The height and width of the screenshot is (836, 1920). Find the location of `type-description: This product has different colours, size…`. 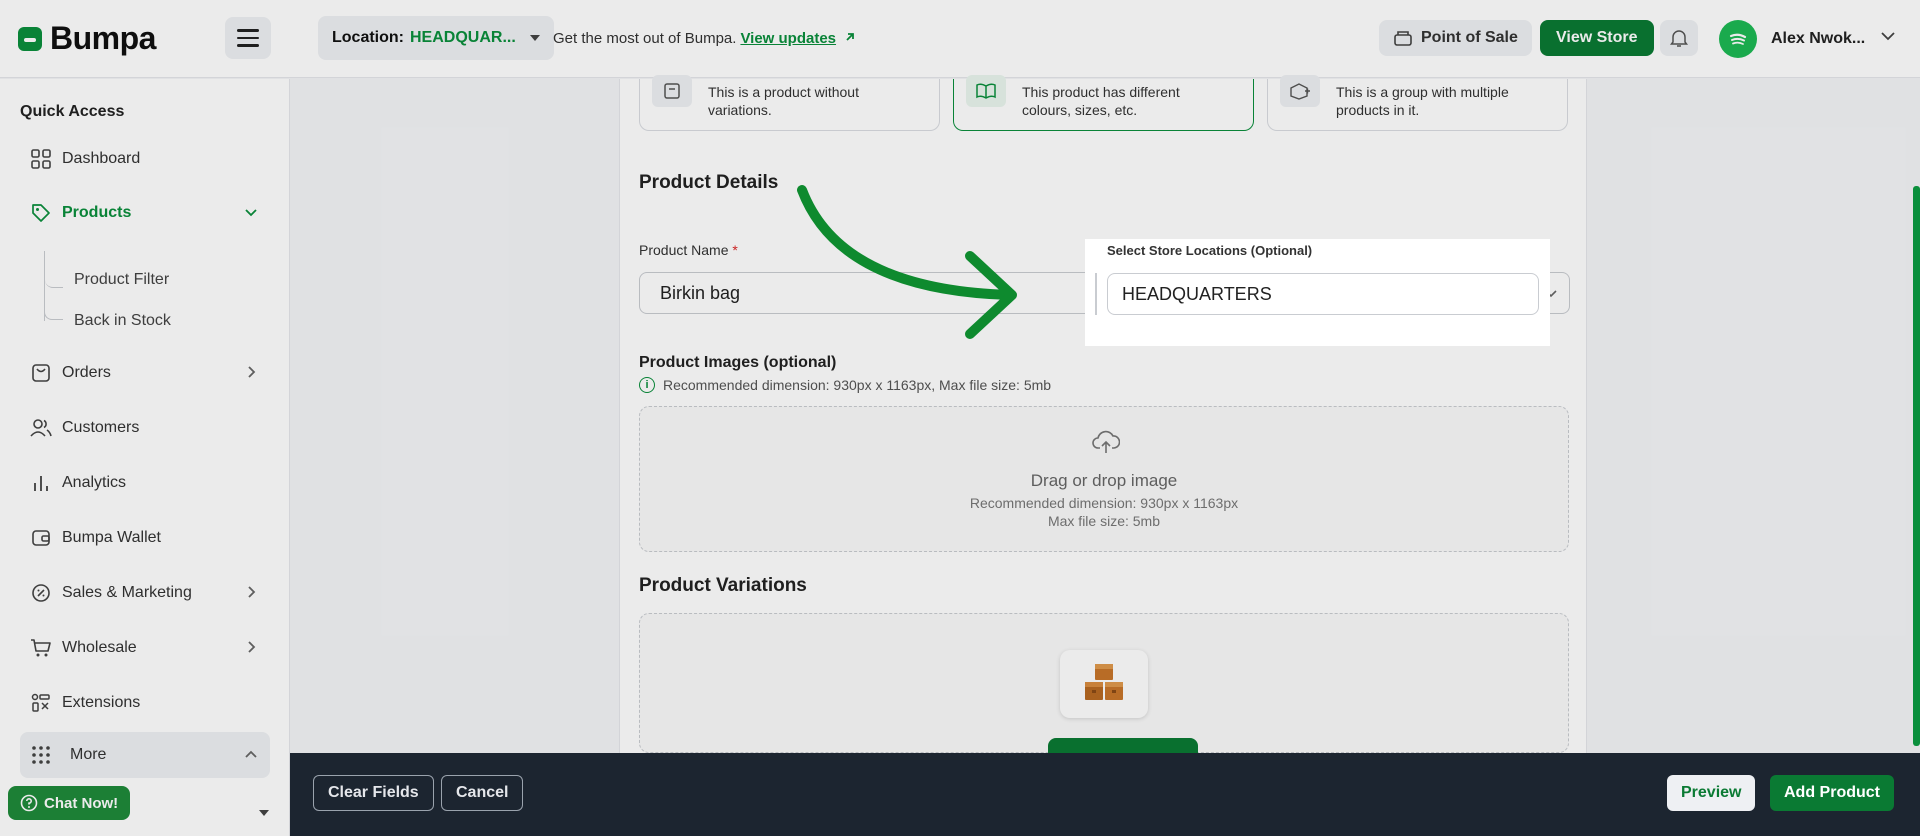

type-description: This product has different colours, size… is located at coordinates (1101, 101).